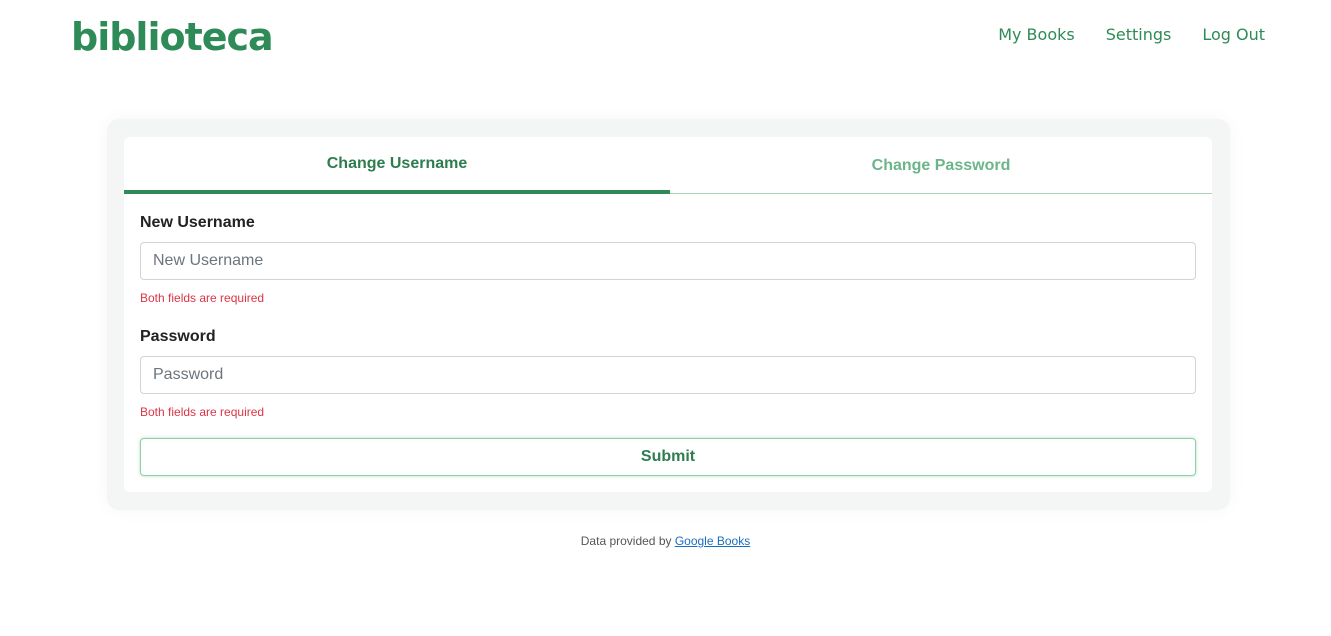 Image resolution: width=1331 pixels, height=636 pixels. I want to click on submit-button: Submit, so click(668, 457).